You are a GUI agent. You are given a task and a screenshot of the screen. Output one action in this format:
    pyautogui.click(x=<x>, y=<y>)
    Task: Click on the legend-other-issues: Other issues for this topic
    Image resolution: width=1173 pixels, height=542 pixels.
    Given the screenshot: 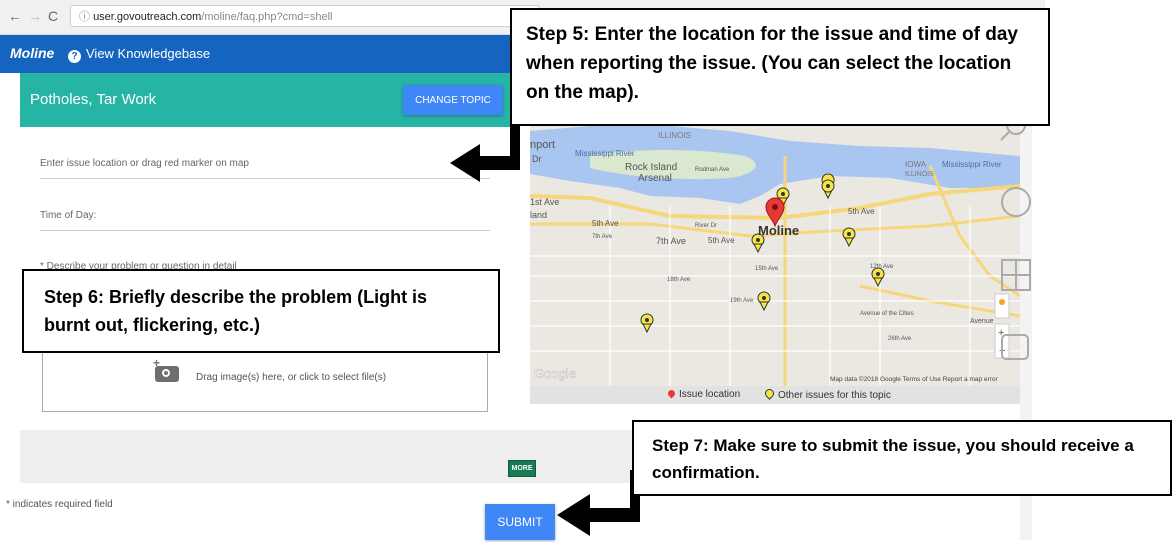 What is the action you would take?
    pyautogui.click(x=827, y=394)
    